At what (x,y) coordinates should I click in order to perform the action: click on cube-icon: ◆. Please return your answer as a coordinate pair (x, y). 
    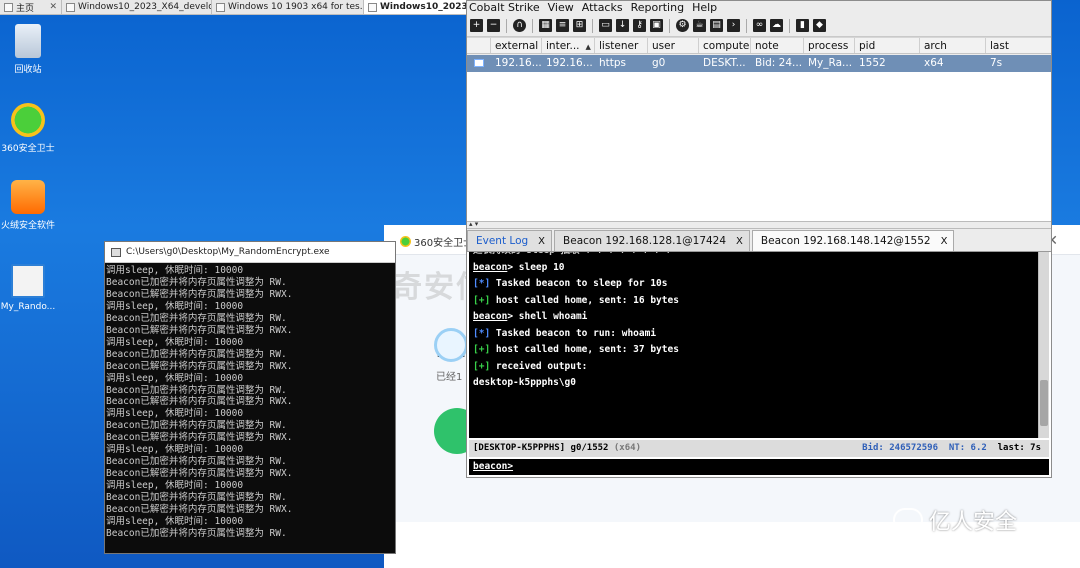
    Looking at the image, I should click on (819, 25).